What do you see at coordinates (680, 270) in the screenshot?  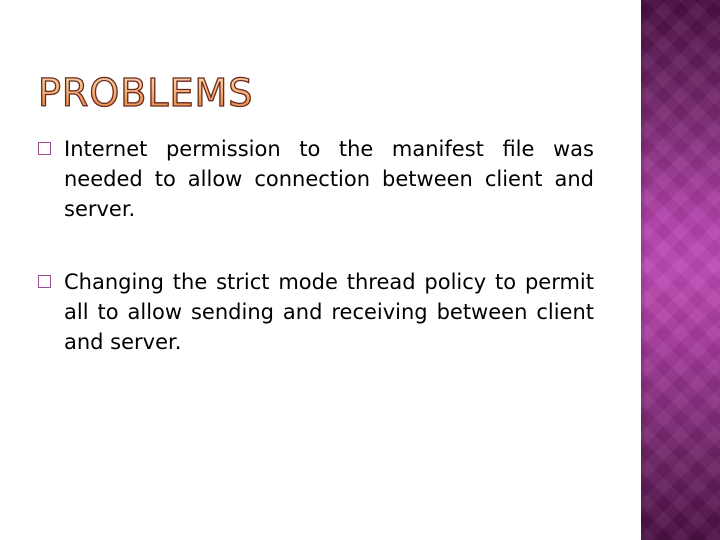 I see `decorative-side-panel` at bounding box center [680, 270].